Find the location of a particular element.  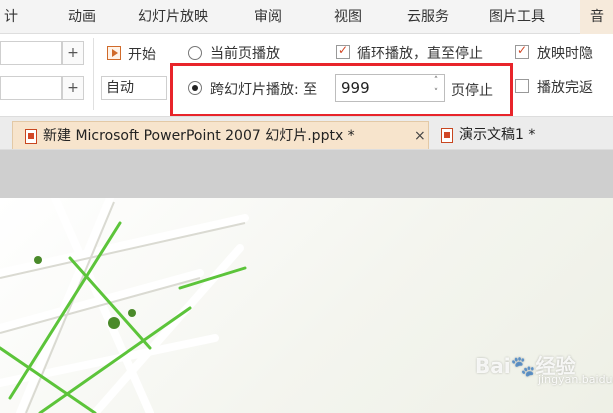

plus-button-1: + is located at coordinates (73, 53).